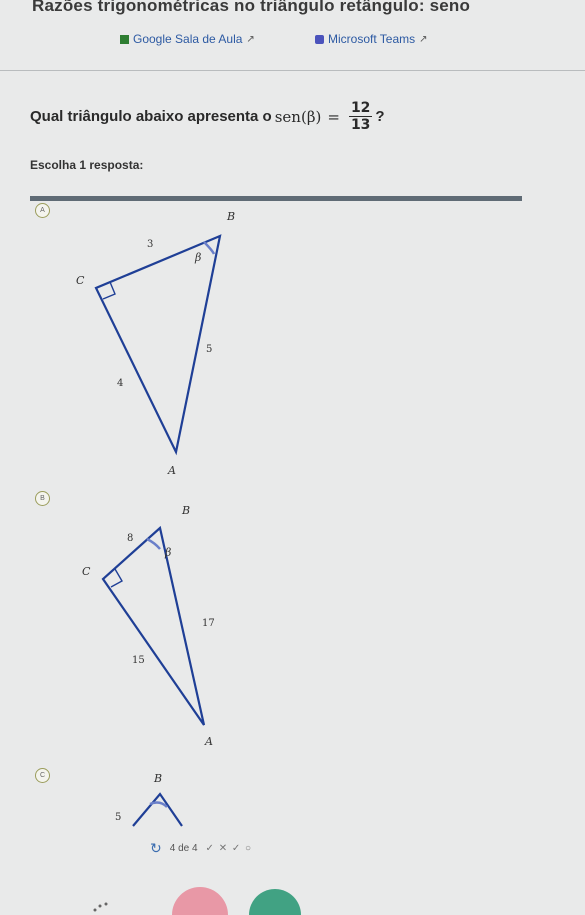 The height and width of the screenshot is (915, 585). I want to click on progress-status-icons: ✓ ✕ ✓ ○, so click(229, 848).